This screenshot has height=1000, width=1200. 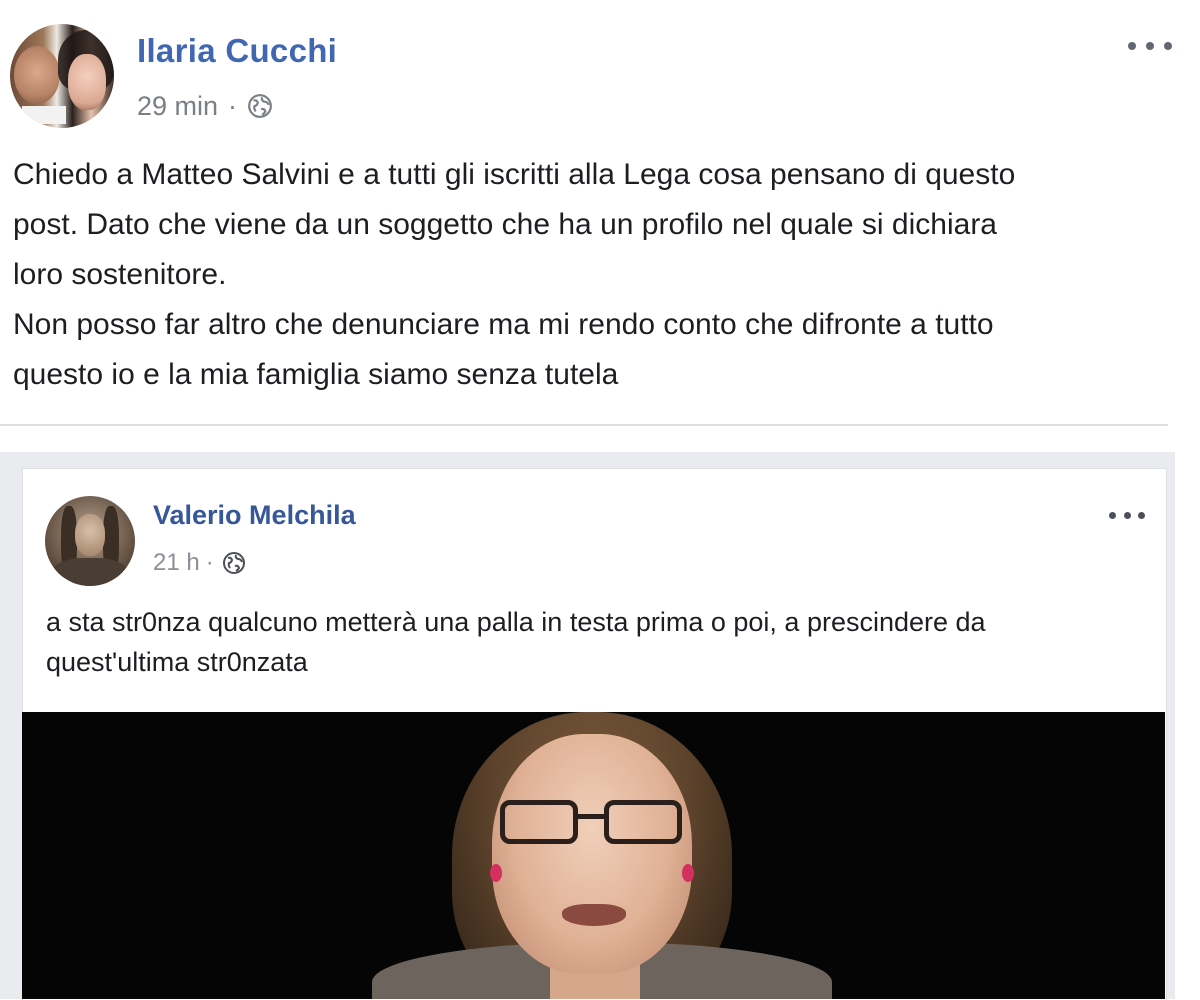 I want to click on shared-text-line: quest'ultima str0nzata, so click(x=177, y=662).